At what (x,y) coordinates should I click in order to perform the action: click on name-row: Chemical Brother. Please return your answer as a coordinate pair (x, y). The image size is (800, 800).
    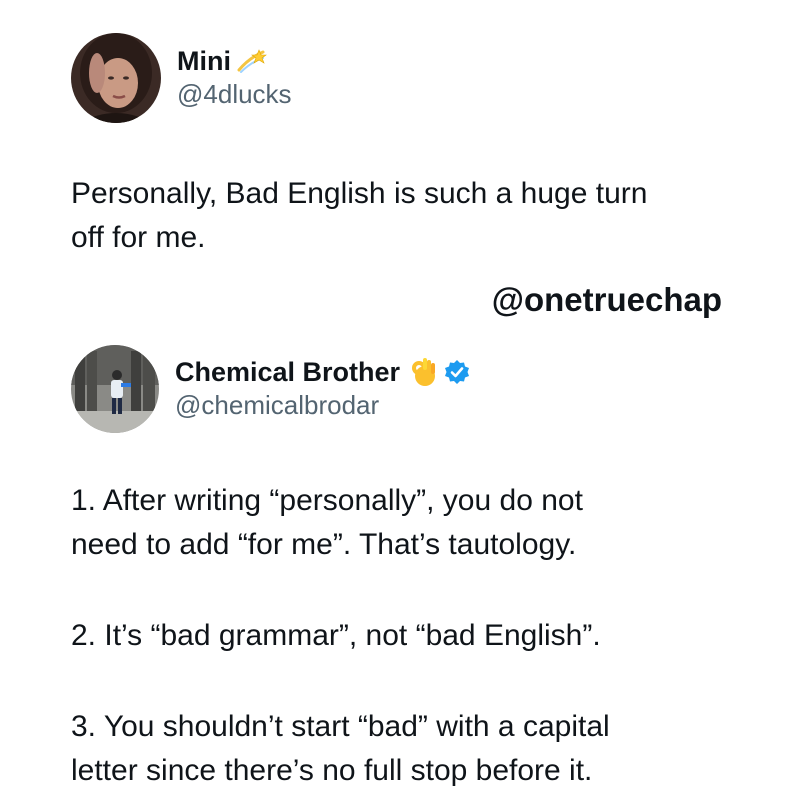
    Looking at the image, I should click on (322, 372).